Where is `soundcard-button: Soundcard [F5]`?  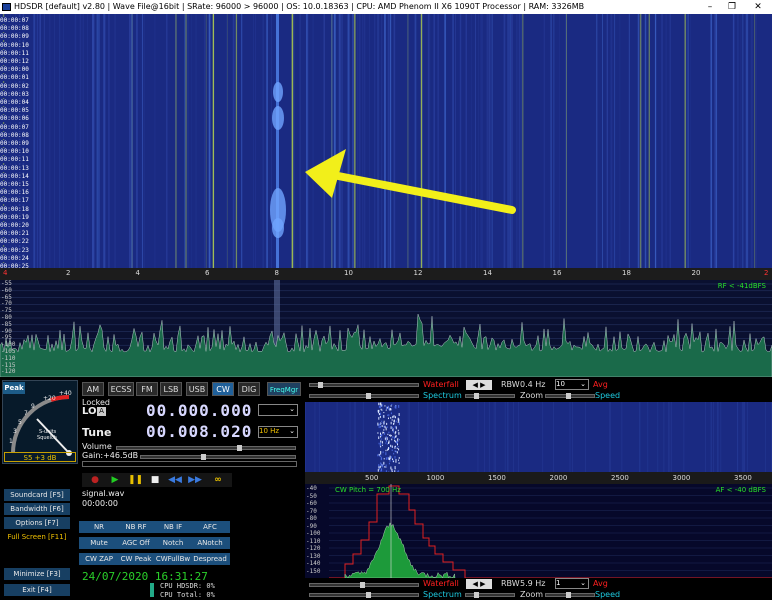
soundcard-button: Soundcard [F5] is located at coordinates (37, 495).